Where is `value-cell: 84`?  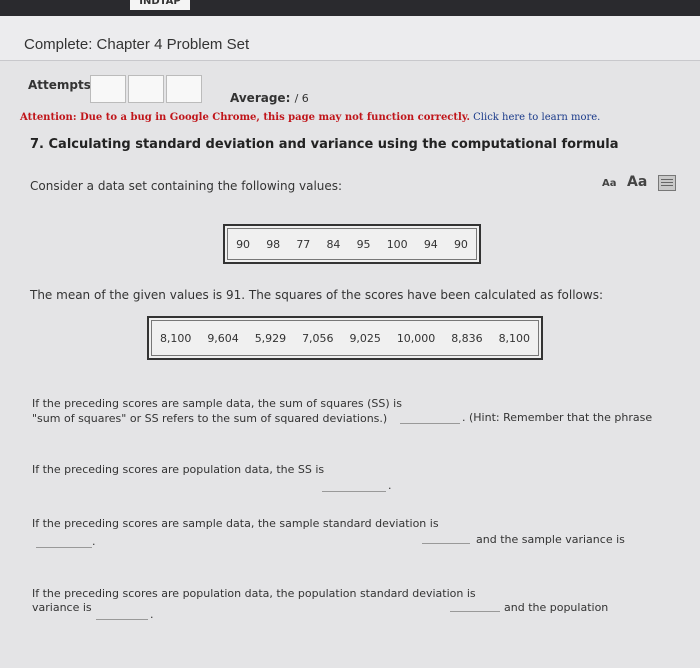 value-cell: 84 is located at coordinates (333, 244).